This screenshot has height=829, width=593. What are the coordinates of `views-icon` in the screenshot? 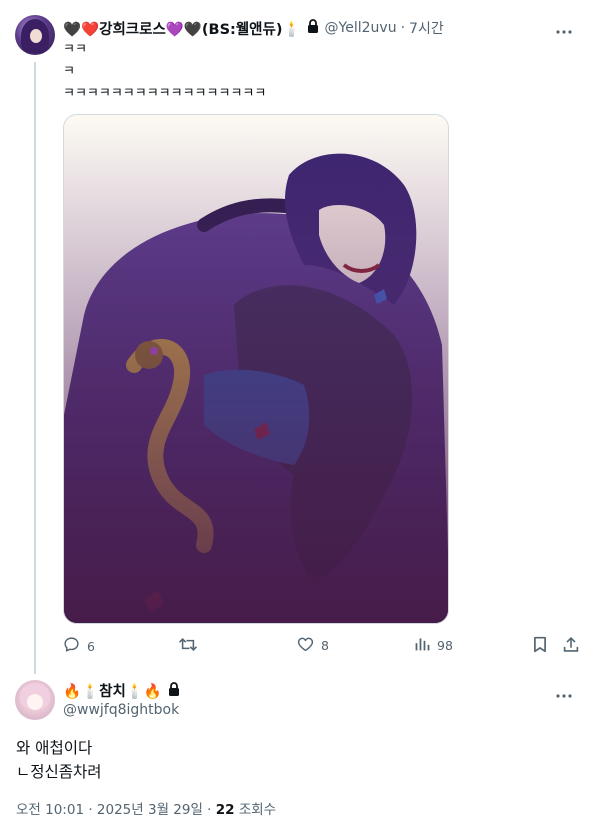 It's located at (425, 645).